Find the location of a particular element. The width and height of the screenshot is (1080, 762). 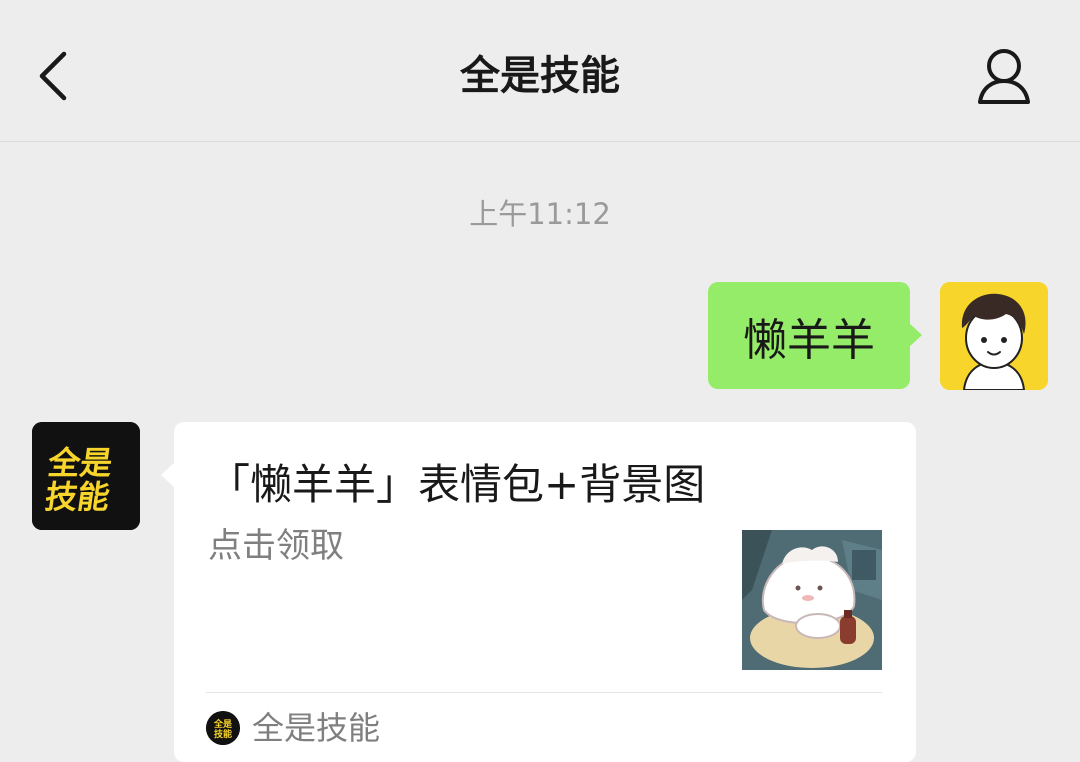

sheep-sticker-image is located at coordinates (812, 600).